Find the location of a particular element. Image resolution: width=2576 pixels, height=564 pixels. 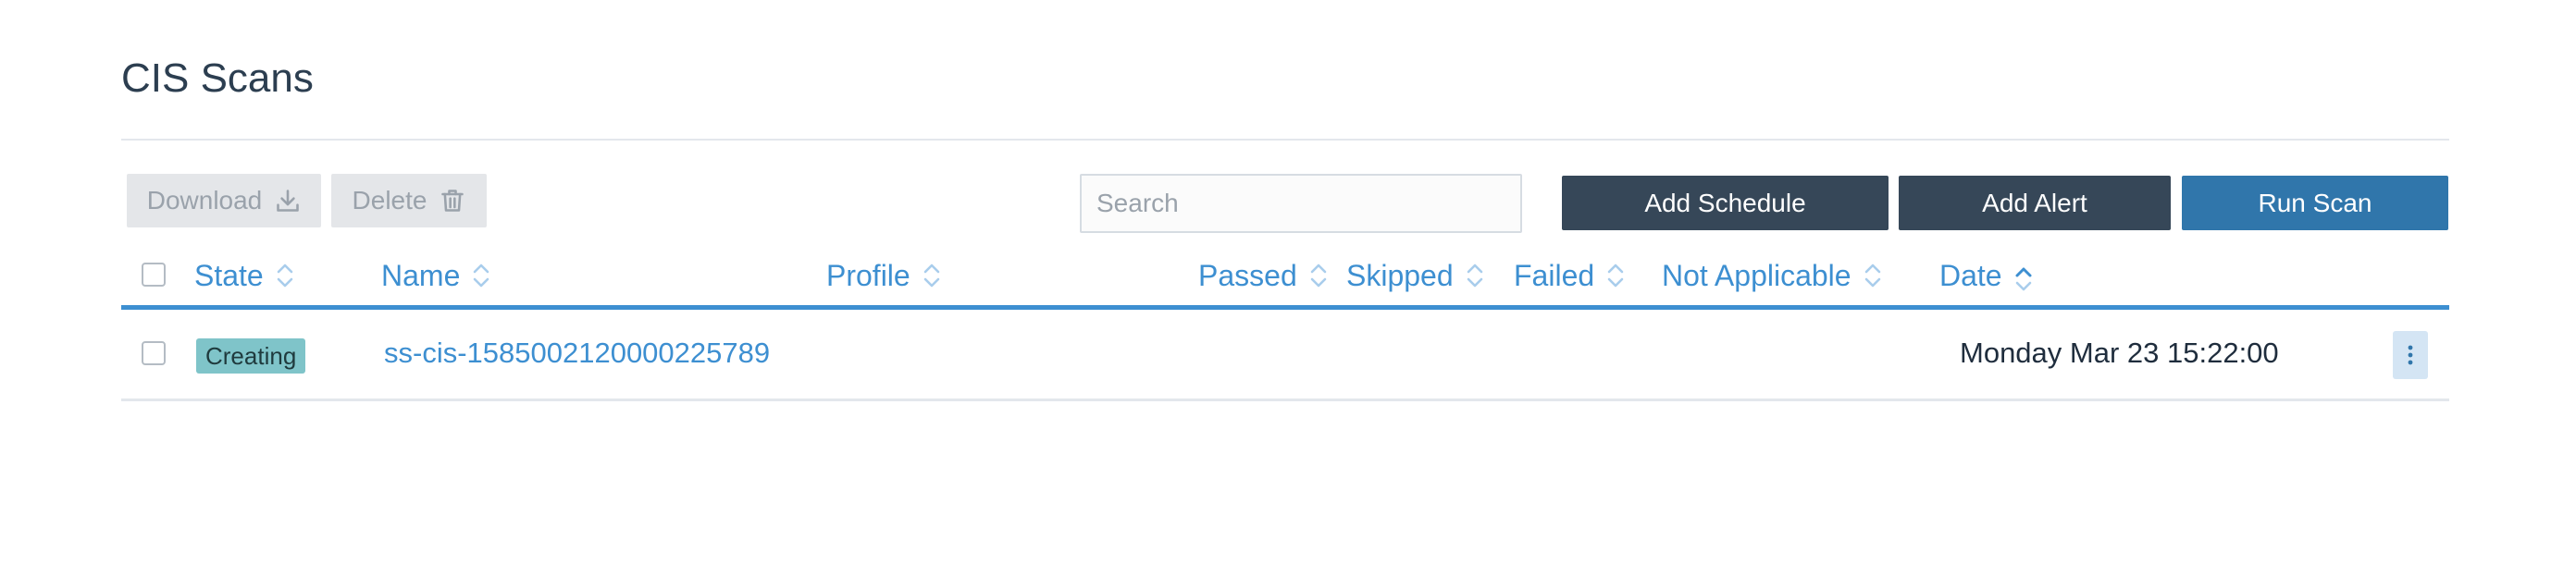

row-select-checkbox is located at coordinates (154, 353).